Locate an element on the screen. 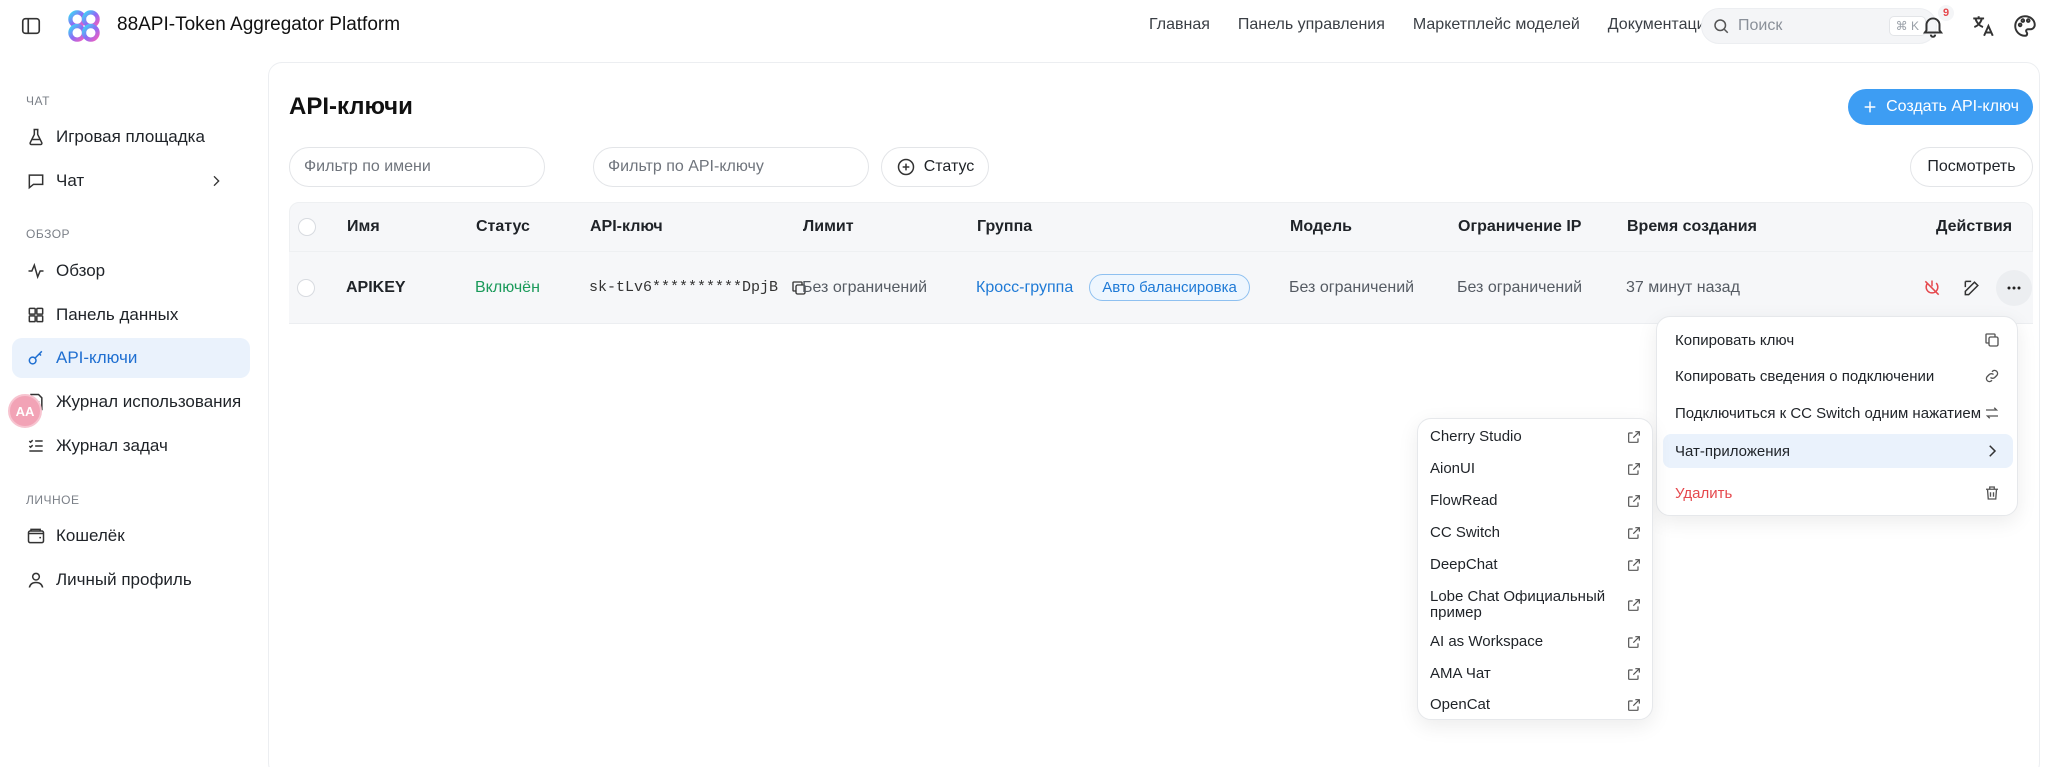  brand-logo-icon is located at coordinates (84, 26).